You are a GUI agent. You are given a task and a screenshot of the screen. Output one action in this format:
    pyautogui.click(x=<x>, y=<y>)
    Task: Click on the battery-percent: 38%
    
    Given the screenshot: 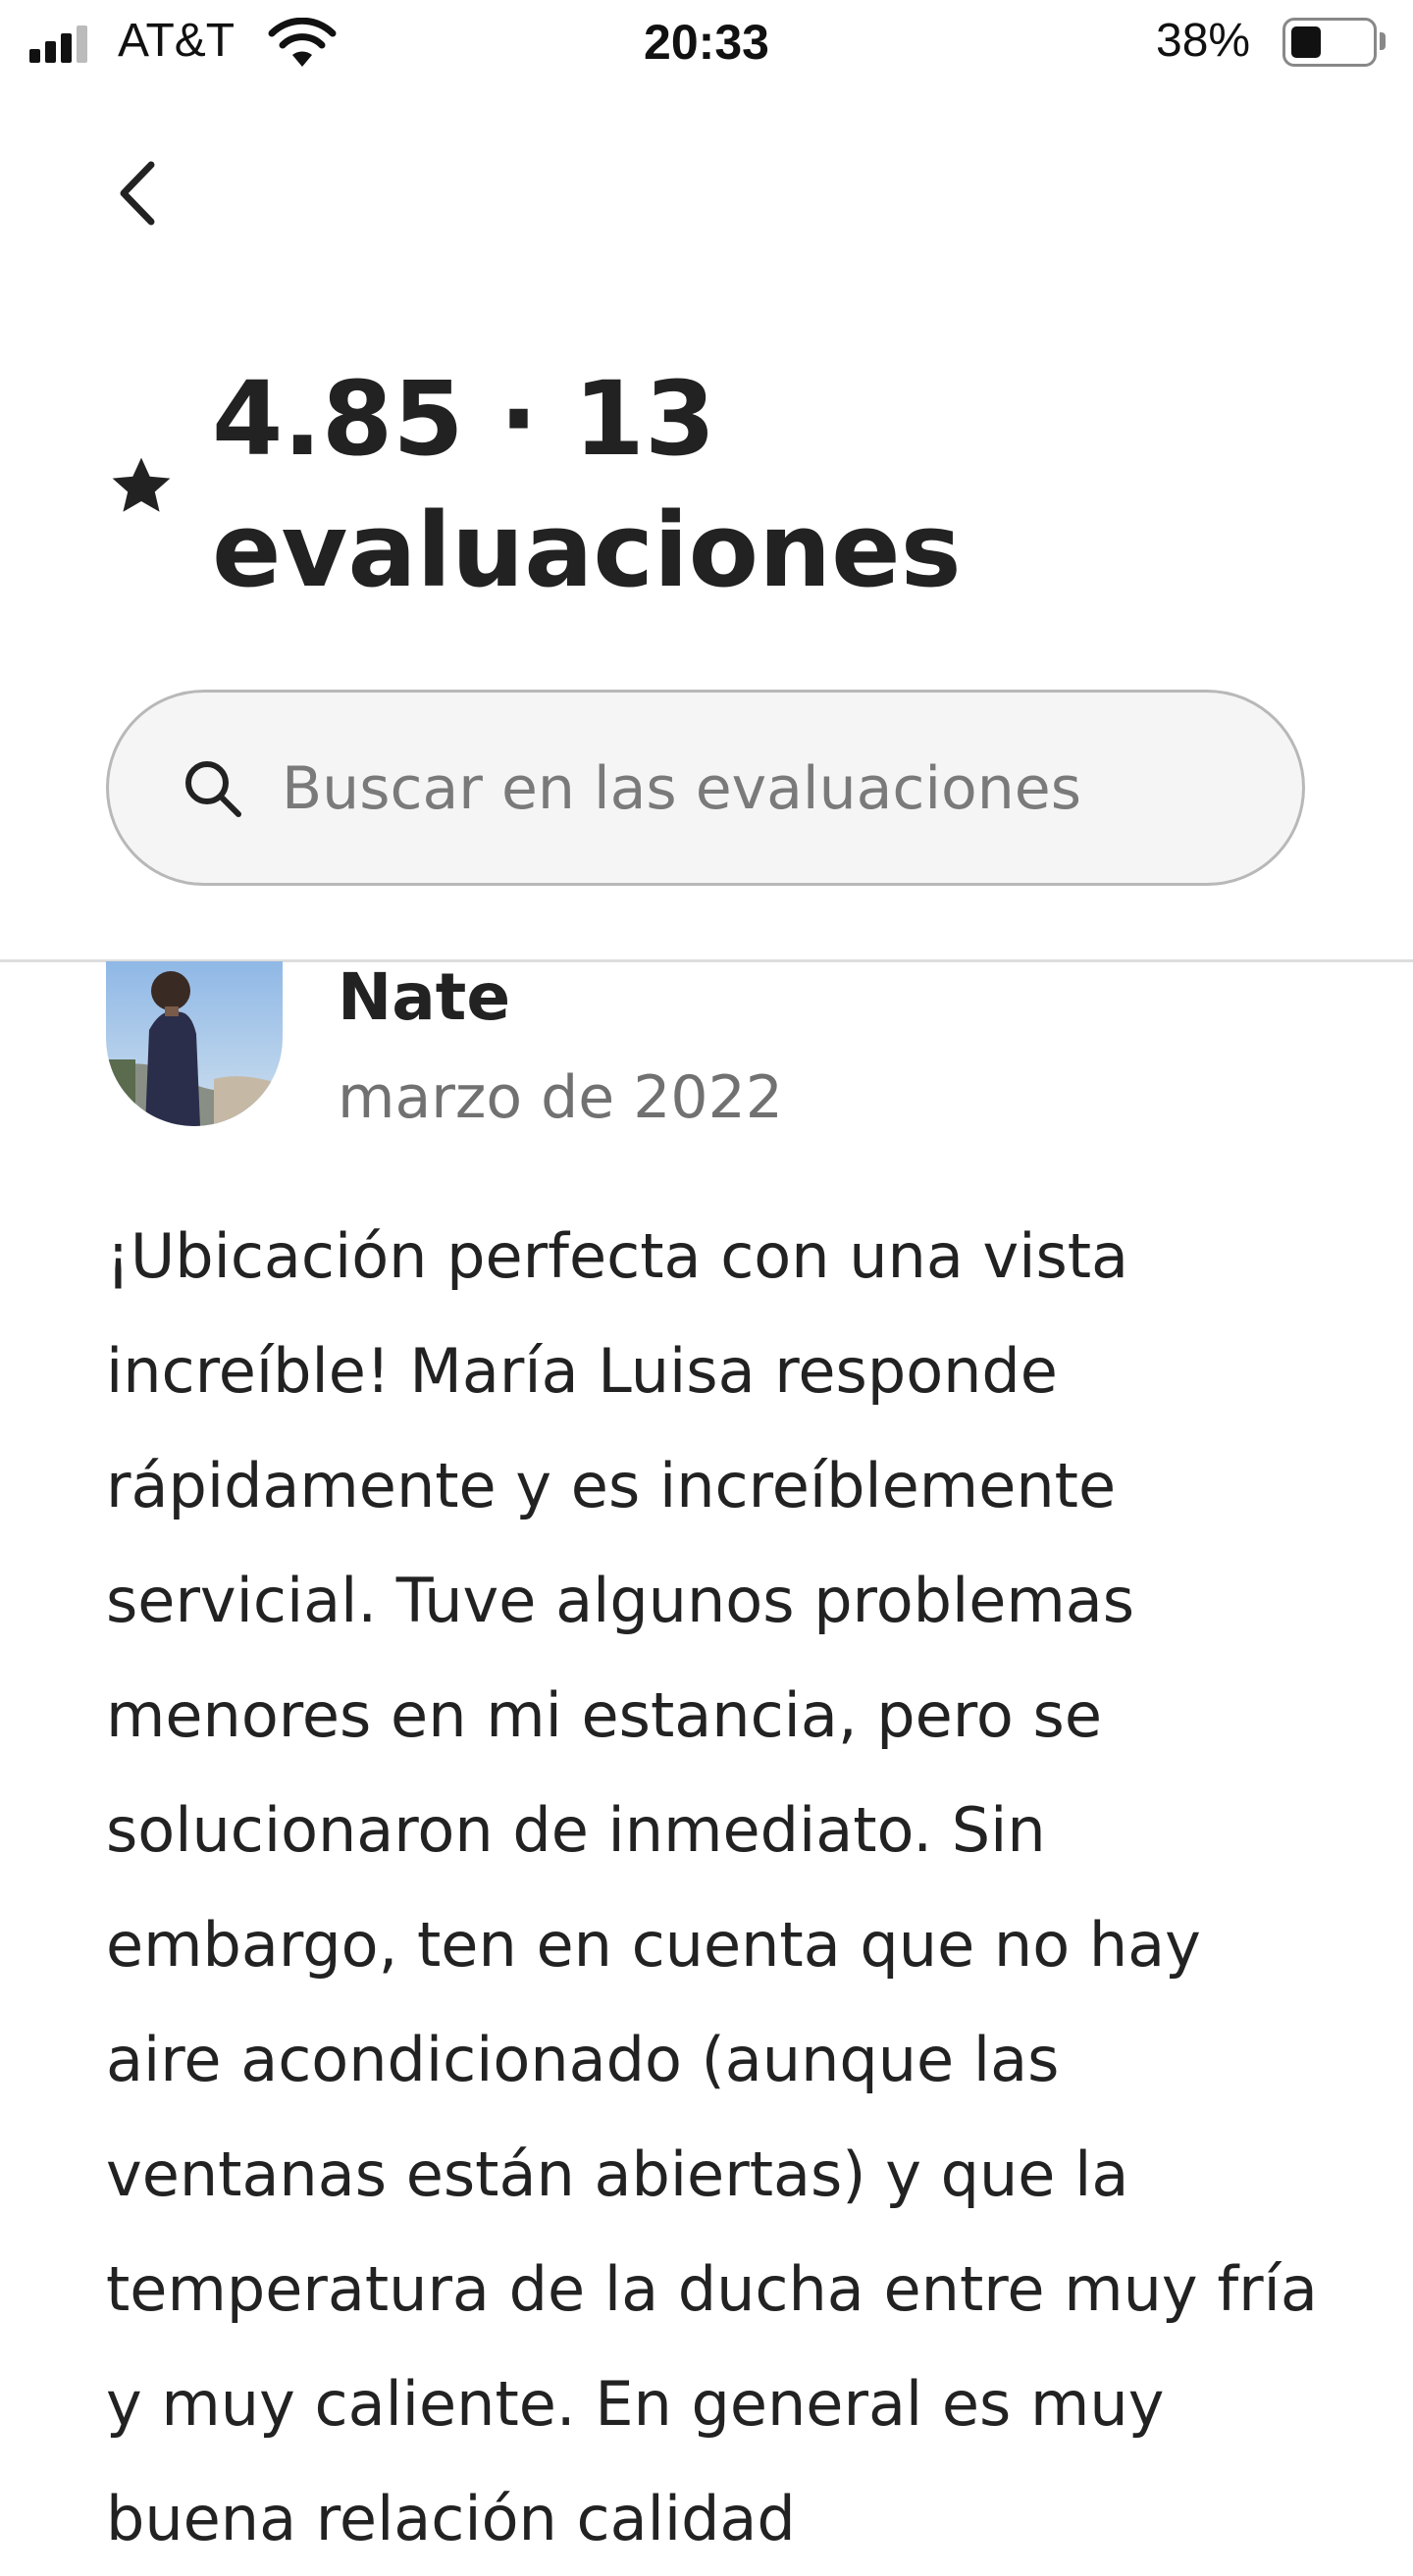 What is the action you would take?
    pyautogui.click(x=1203, y=41)
    